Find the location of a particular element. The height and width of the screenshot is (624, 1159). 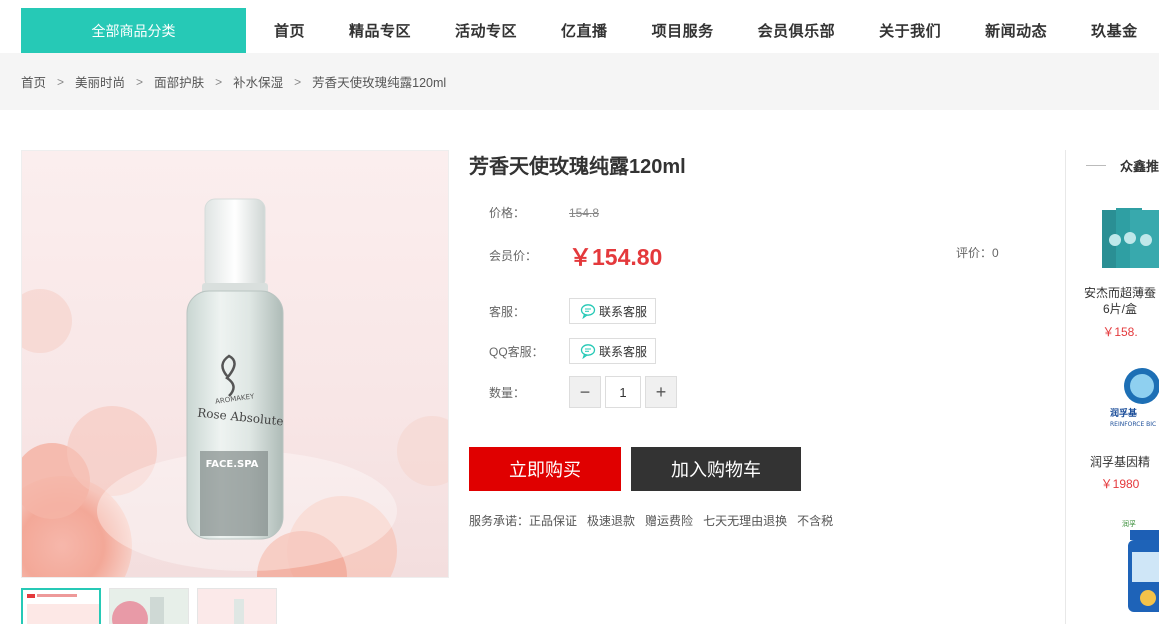

nav-item-about: 关于我们 is located at coordinates (910, 30).